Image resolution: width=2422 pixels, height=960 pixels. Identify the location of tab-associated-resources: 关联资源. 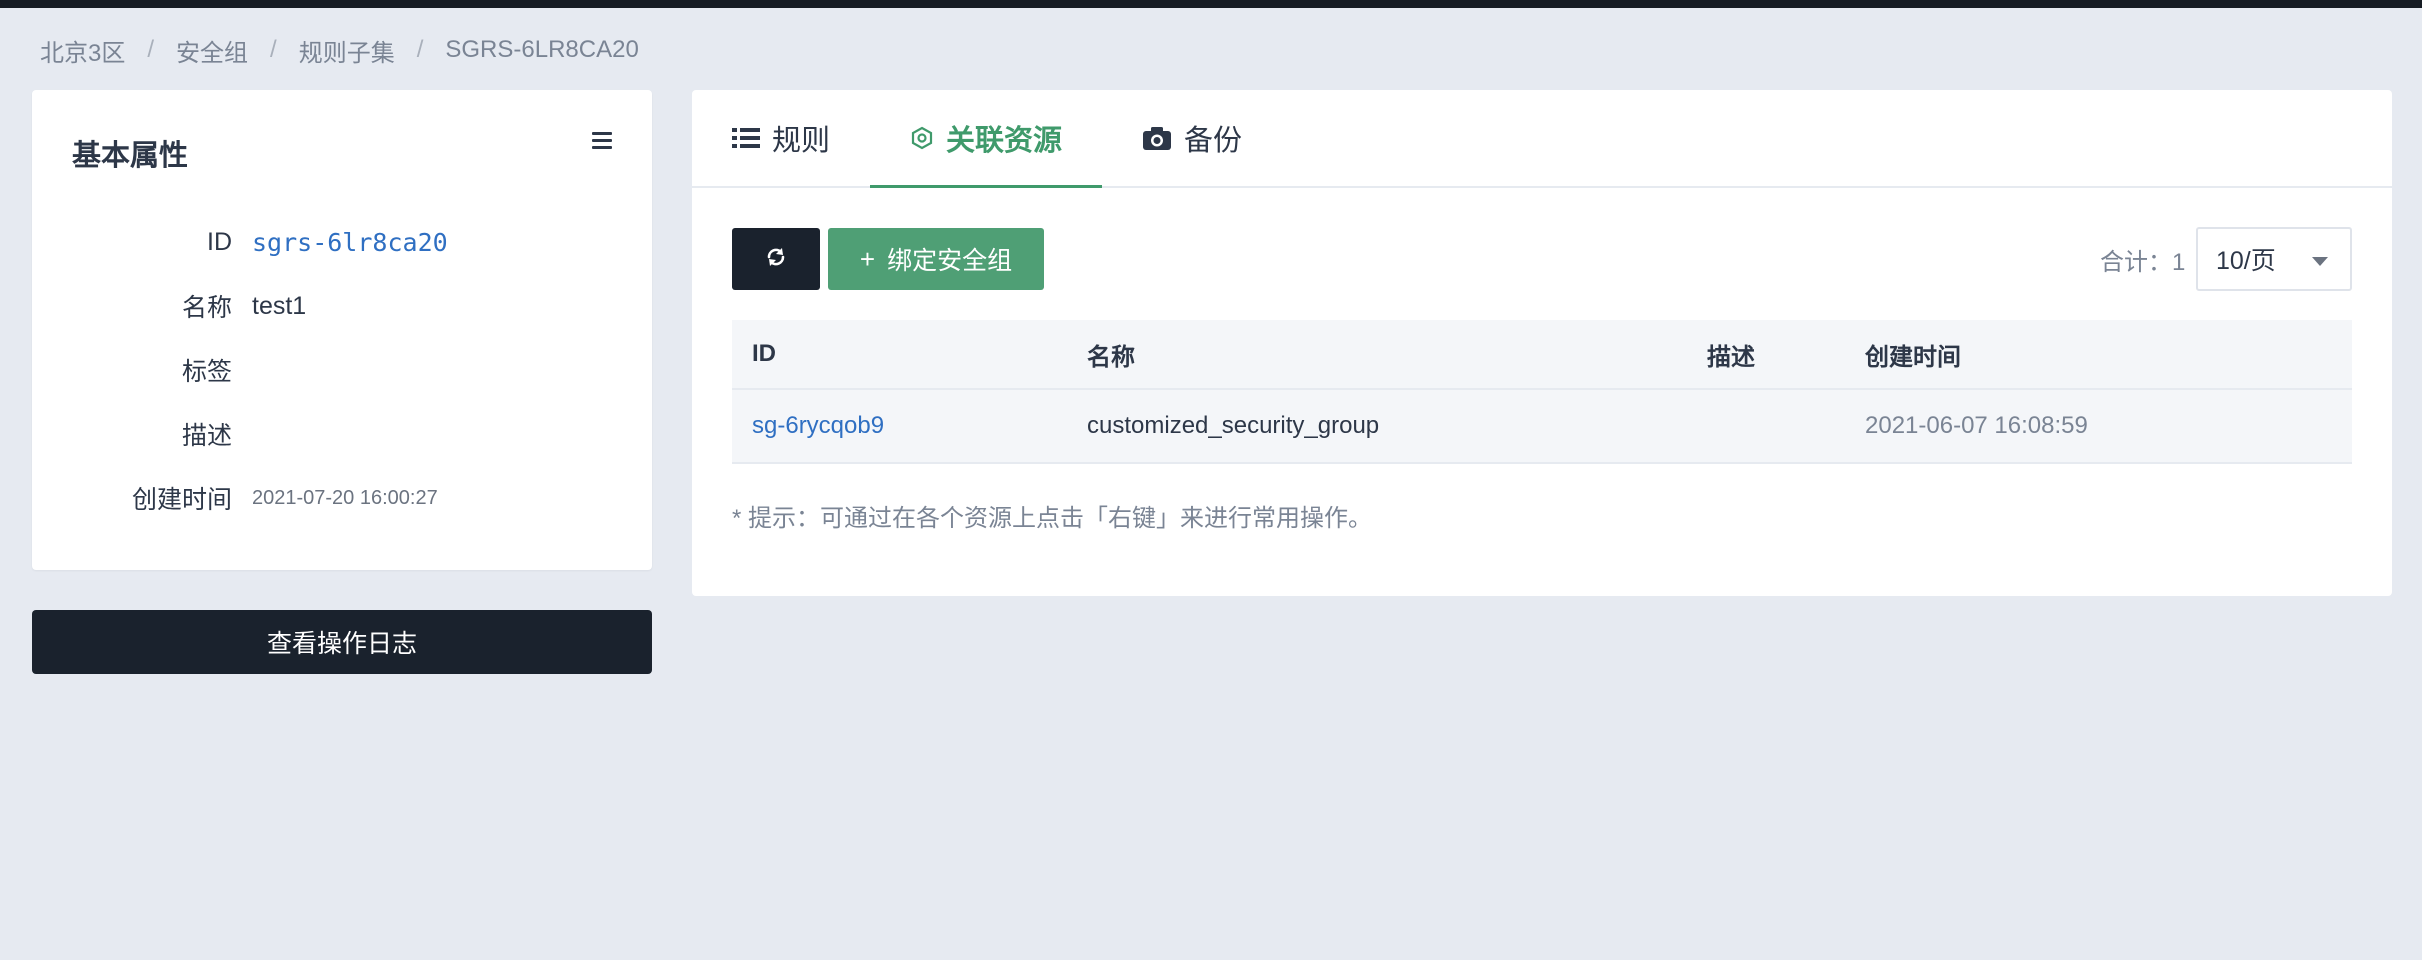
(986, 139).